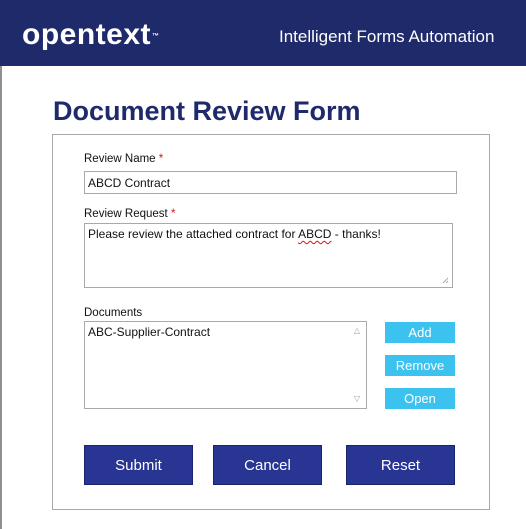  I want to click on logo-trademark: ™, so click(156, 36).